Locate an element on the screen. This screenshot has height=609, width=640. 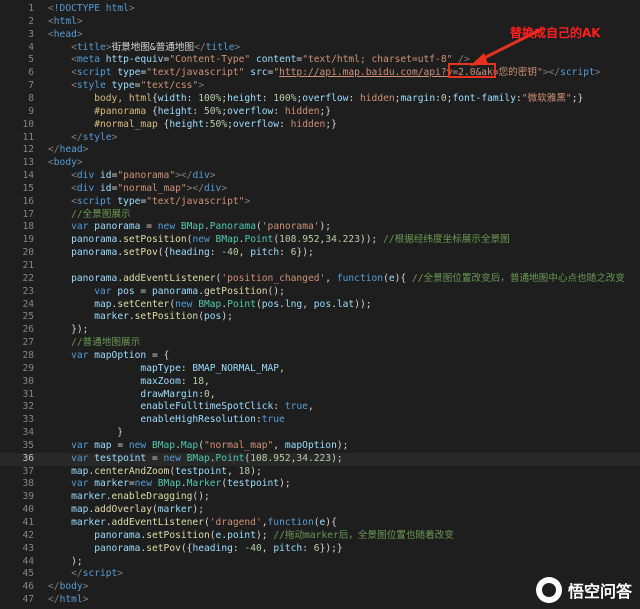
annotation-arrow-icon is located at coordinates (505, 47).